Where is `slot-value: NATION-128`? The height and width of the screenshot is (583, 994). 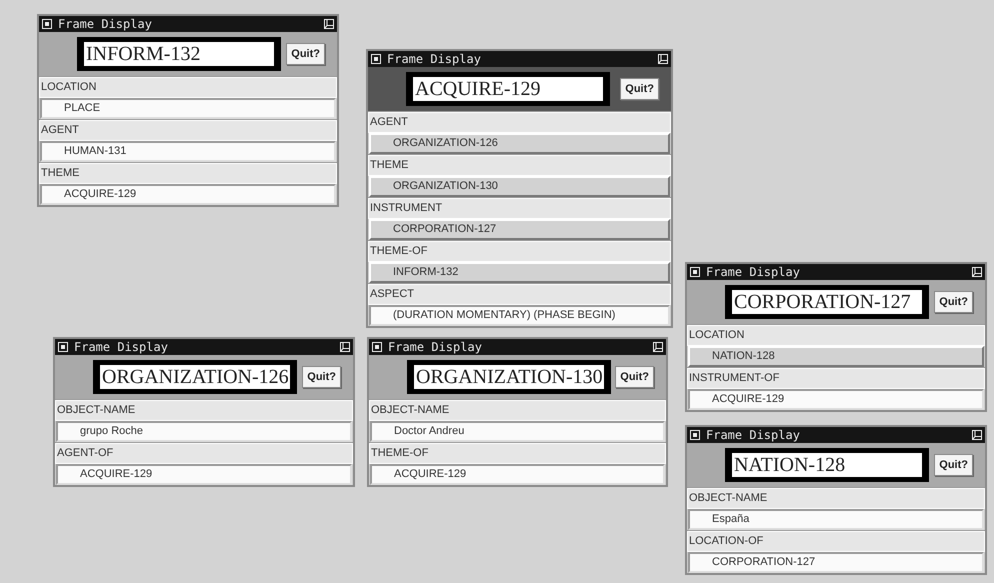
slot-value: NATION-128 is located at coordinates (836, 356).